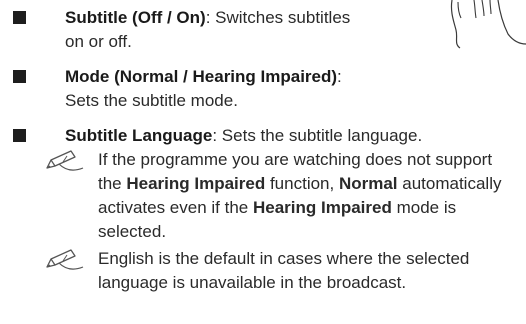  Describe the element at coordinates (368, 183) in the screenshot. I see `note-emphasis: Normal` at that location.